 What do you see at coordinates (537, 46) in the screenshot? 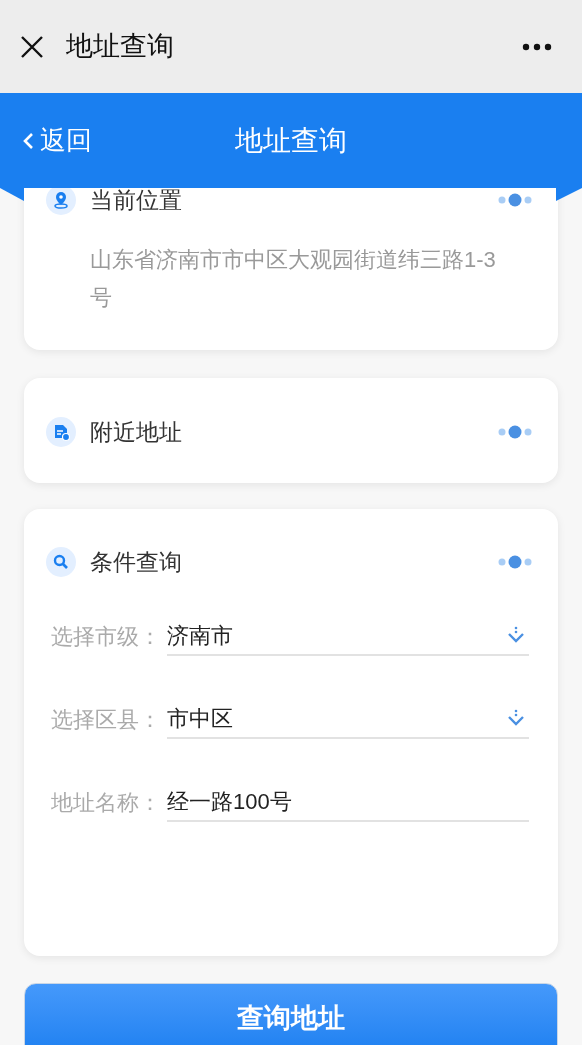
I see `more-icon` at bounding box center [537, 46].